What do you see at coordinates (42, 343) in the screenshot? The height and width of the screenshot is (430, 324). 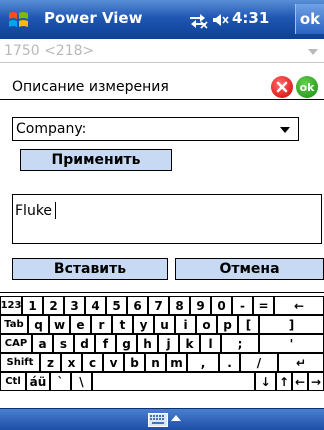 I see `key-a: a` at bounding box center [42, 343].